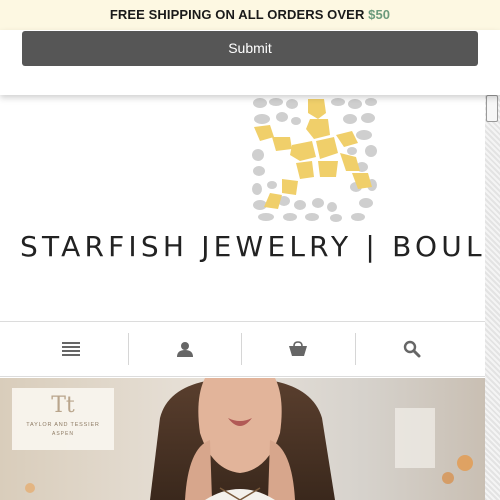 This screenshot has width=500, height=500. Describe the element at coordinates (492, 108) in the screenshot. I see `scrollbar-thumb` at that location.